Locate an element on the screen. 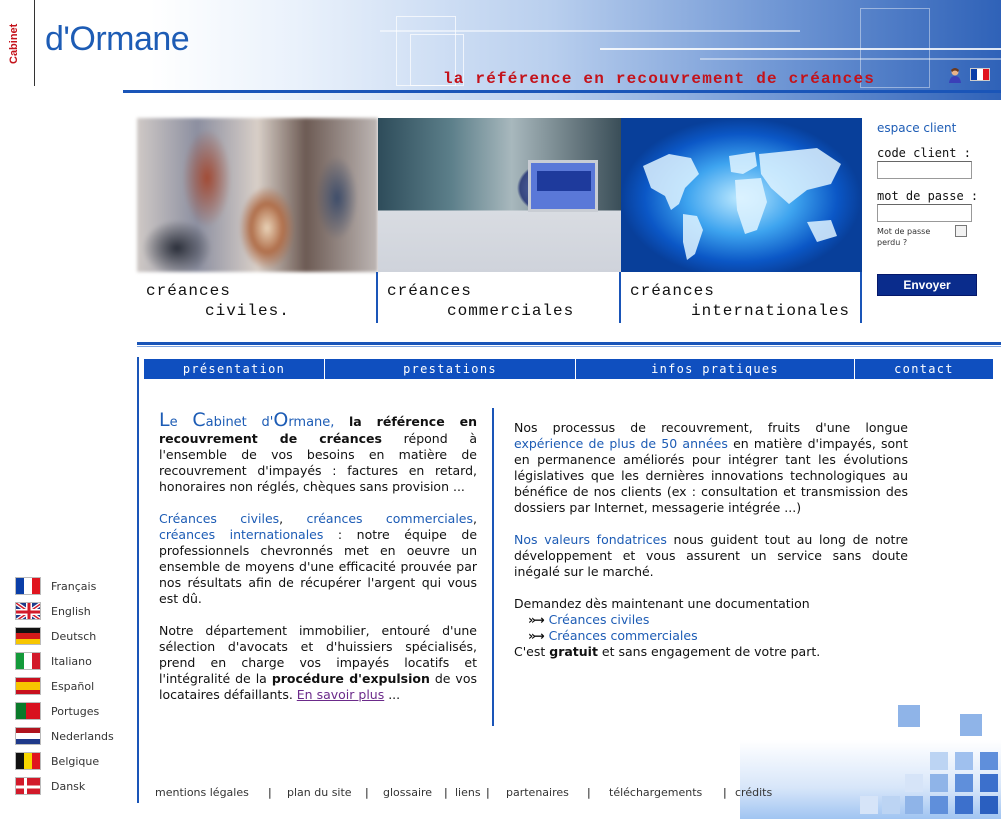 The image size is (1001, 819). nav-infos-pratiques: infos pratiques is located at coordinates (715, 369).